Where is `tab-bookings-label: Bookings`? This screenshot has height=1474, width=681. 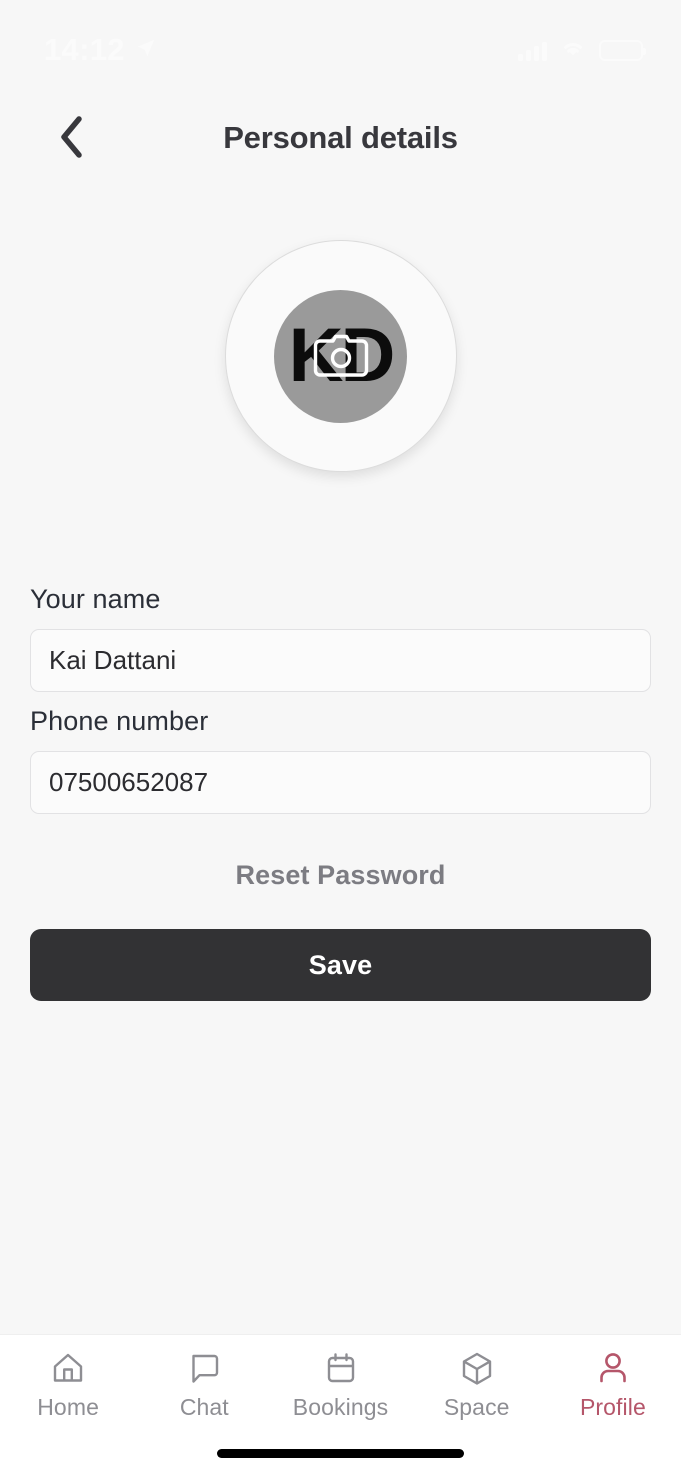 tab-bookings-label: Bookings is located at coordinates (340, 1407).